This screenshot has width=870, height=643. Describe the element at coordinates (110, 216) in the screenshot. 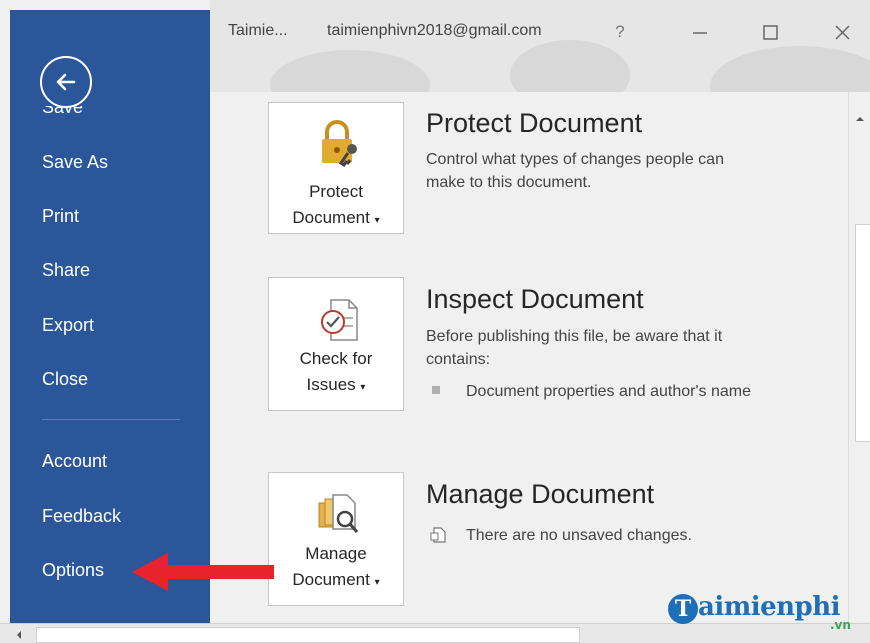

I see `sidebar-item-print: Print` at that location.